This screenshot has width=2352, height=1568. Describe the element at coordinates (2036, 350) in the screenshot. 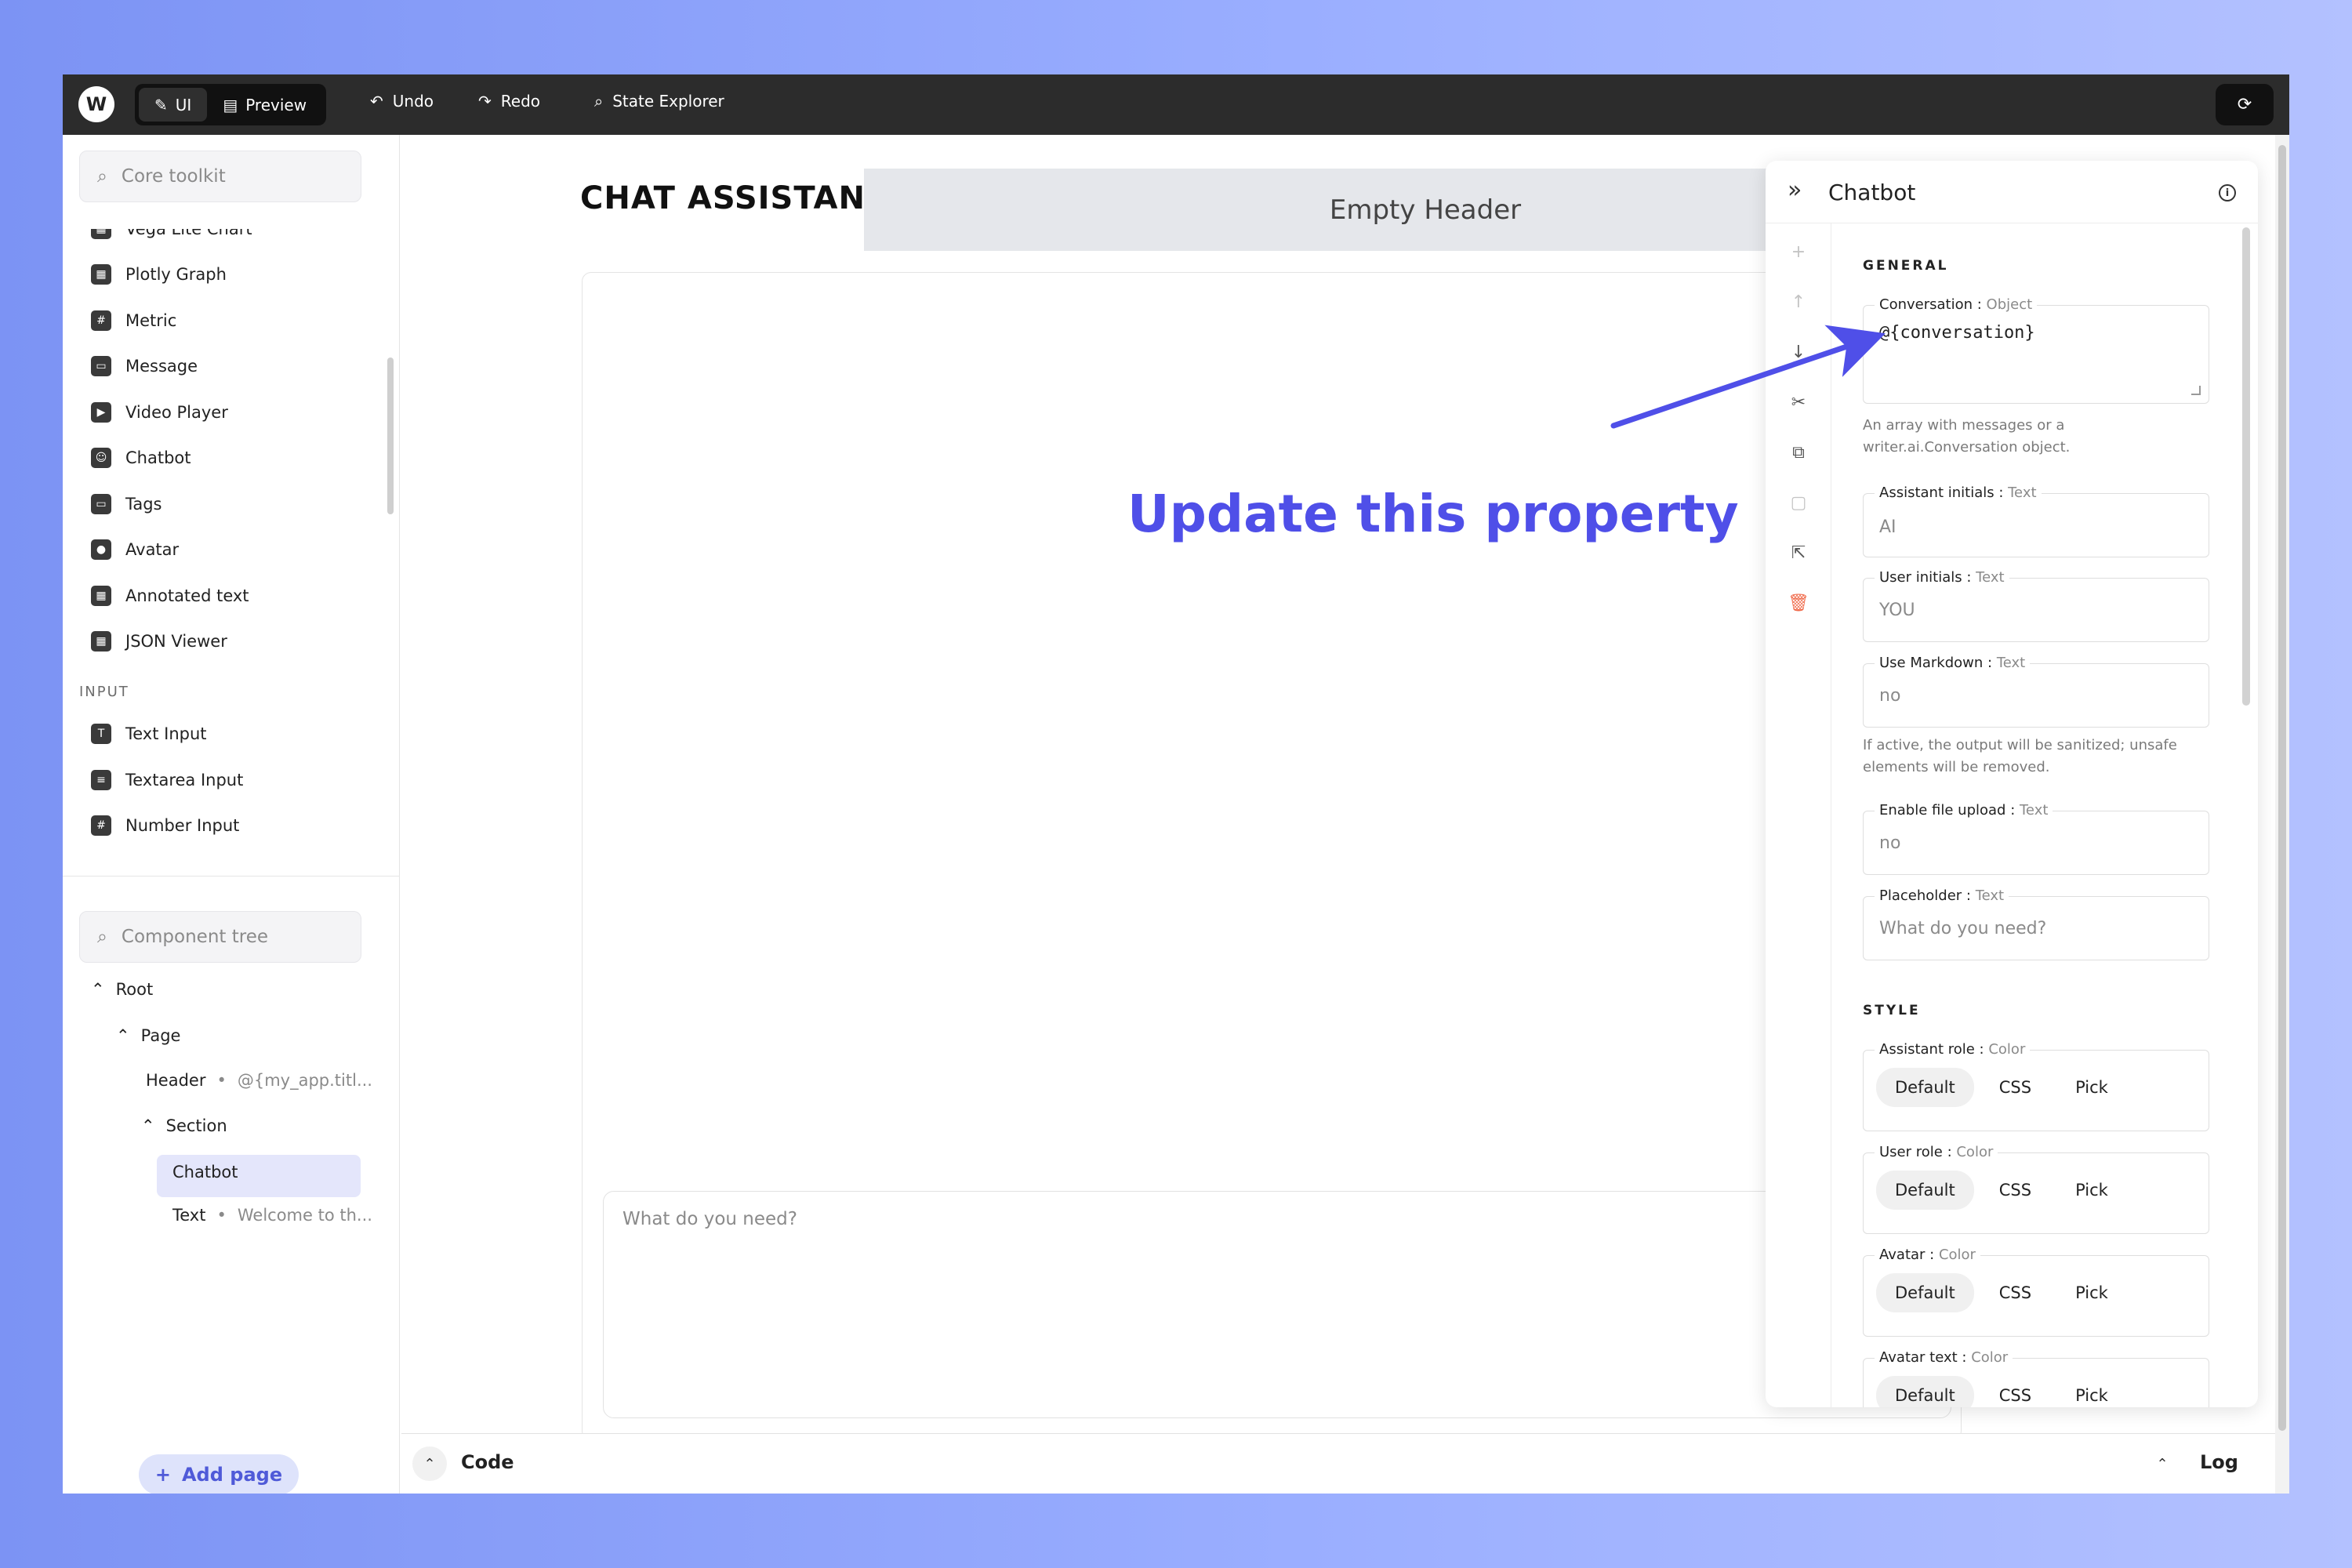

I see `conversation-field: Conversation : Object @{conversation}` at that location.